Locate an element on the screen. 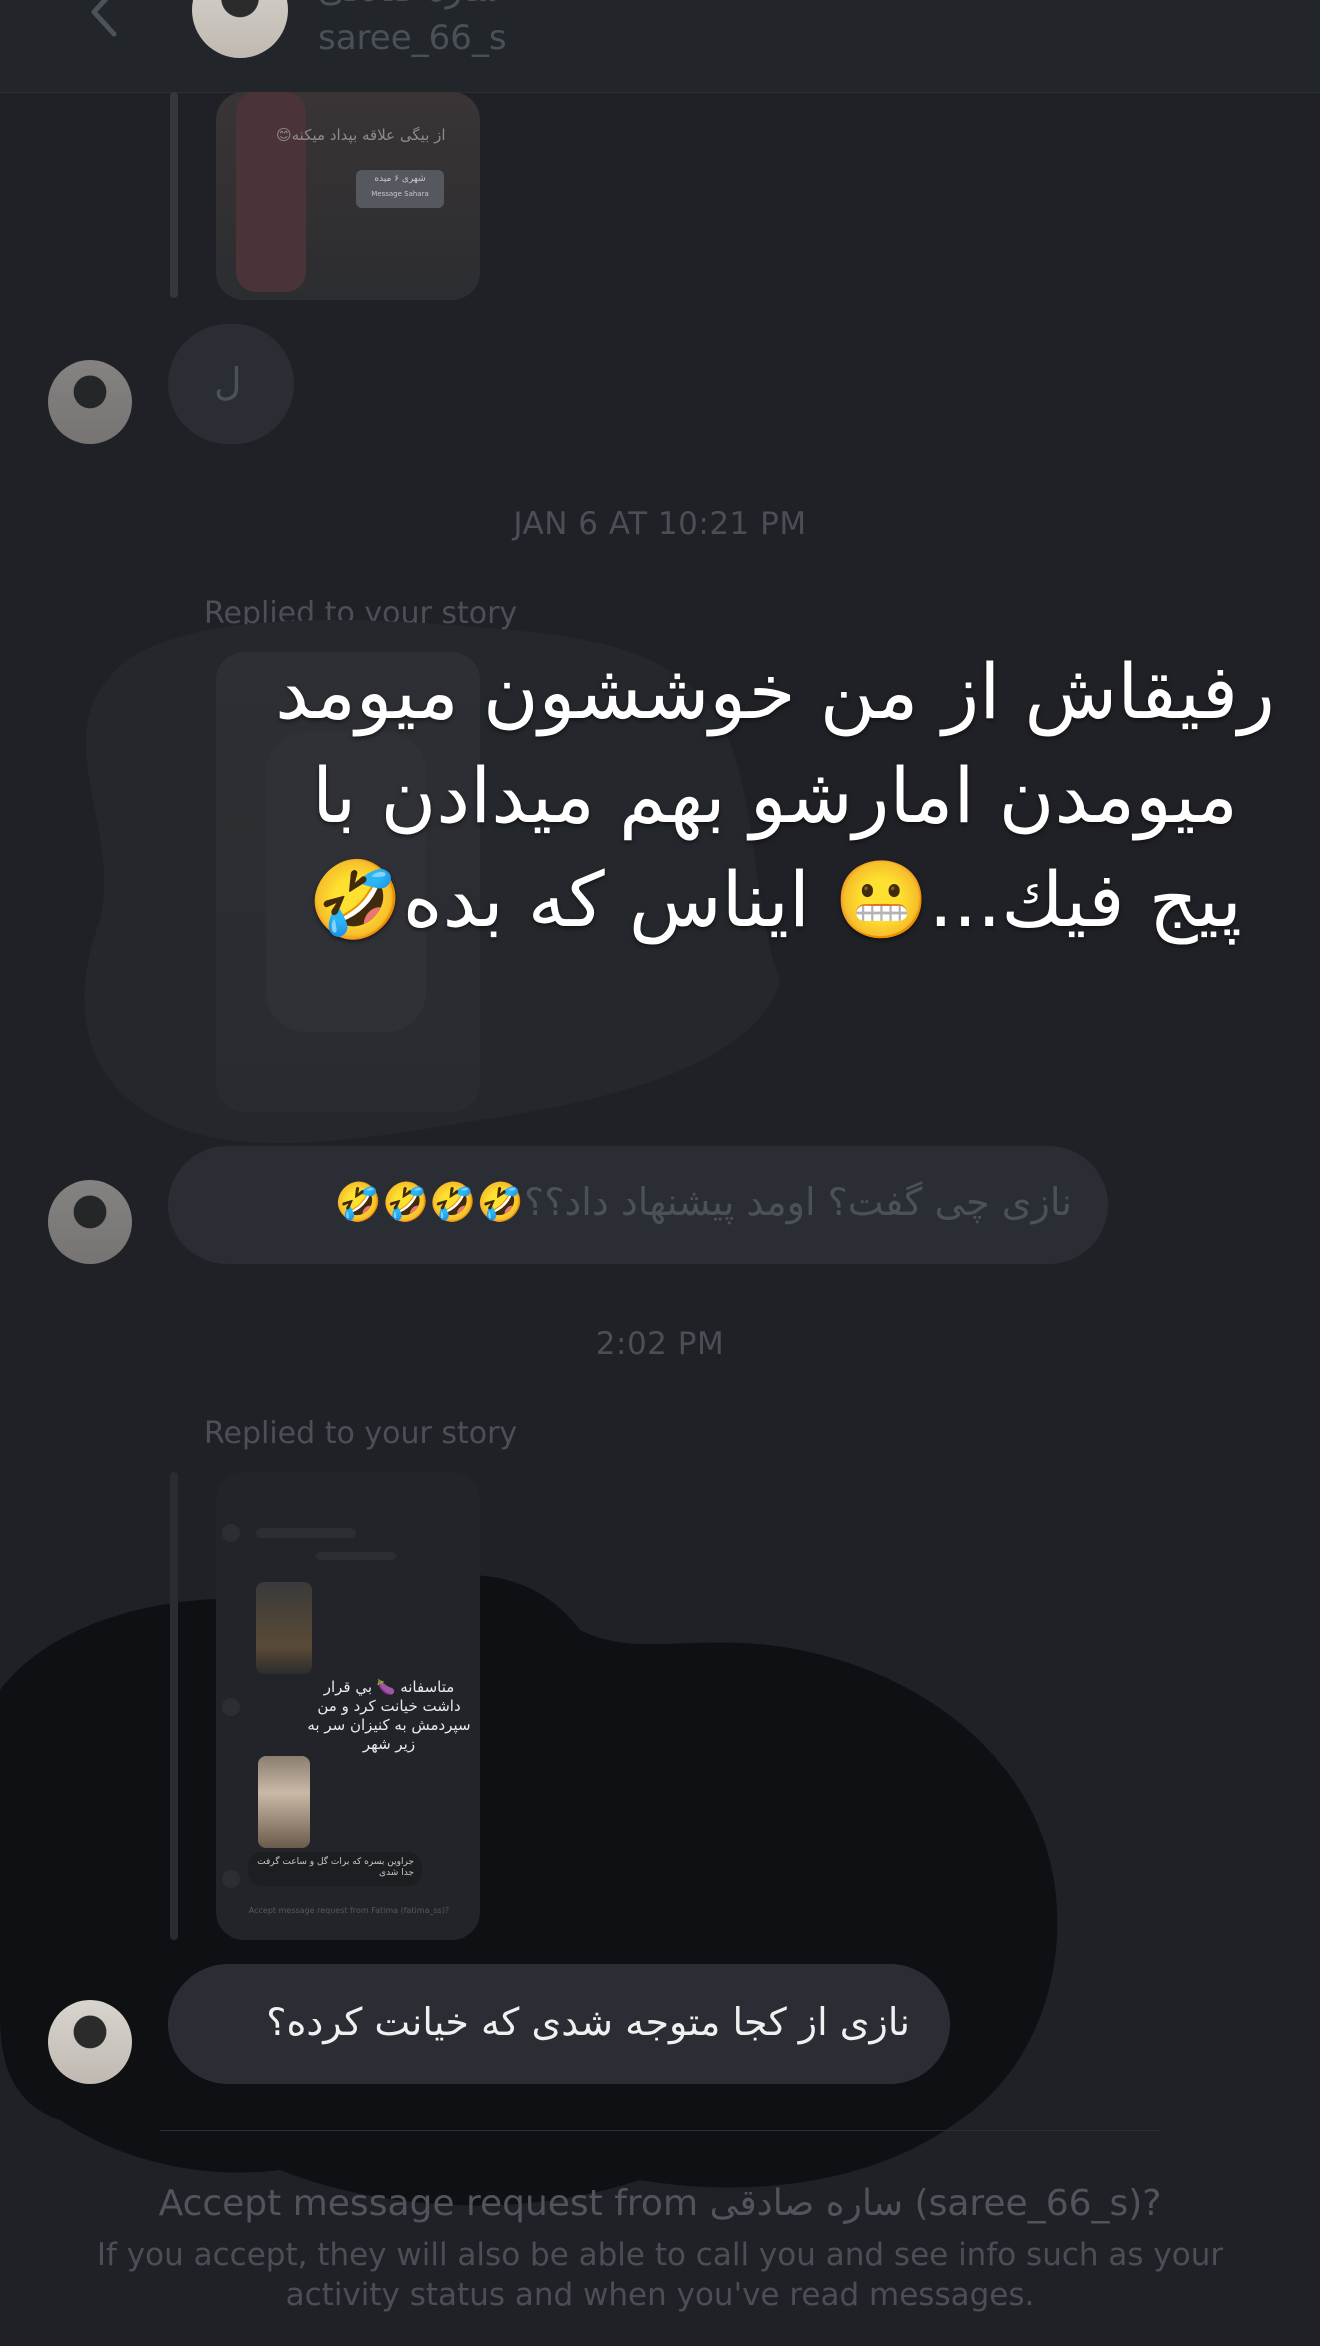 The image size is (1320, 2346). timestamp: 2:02 PM is located at coordinates (660, 1344).